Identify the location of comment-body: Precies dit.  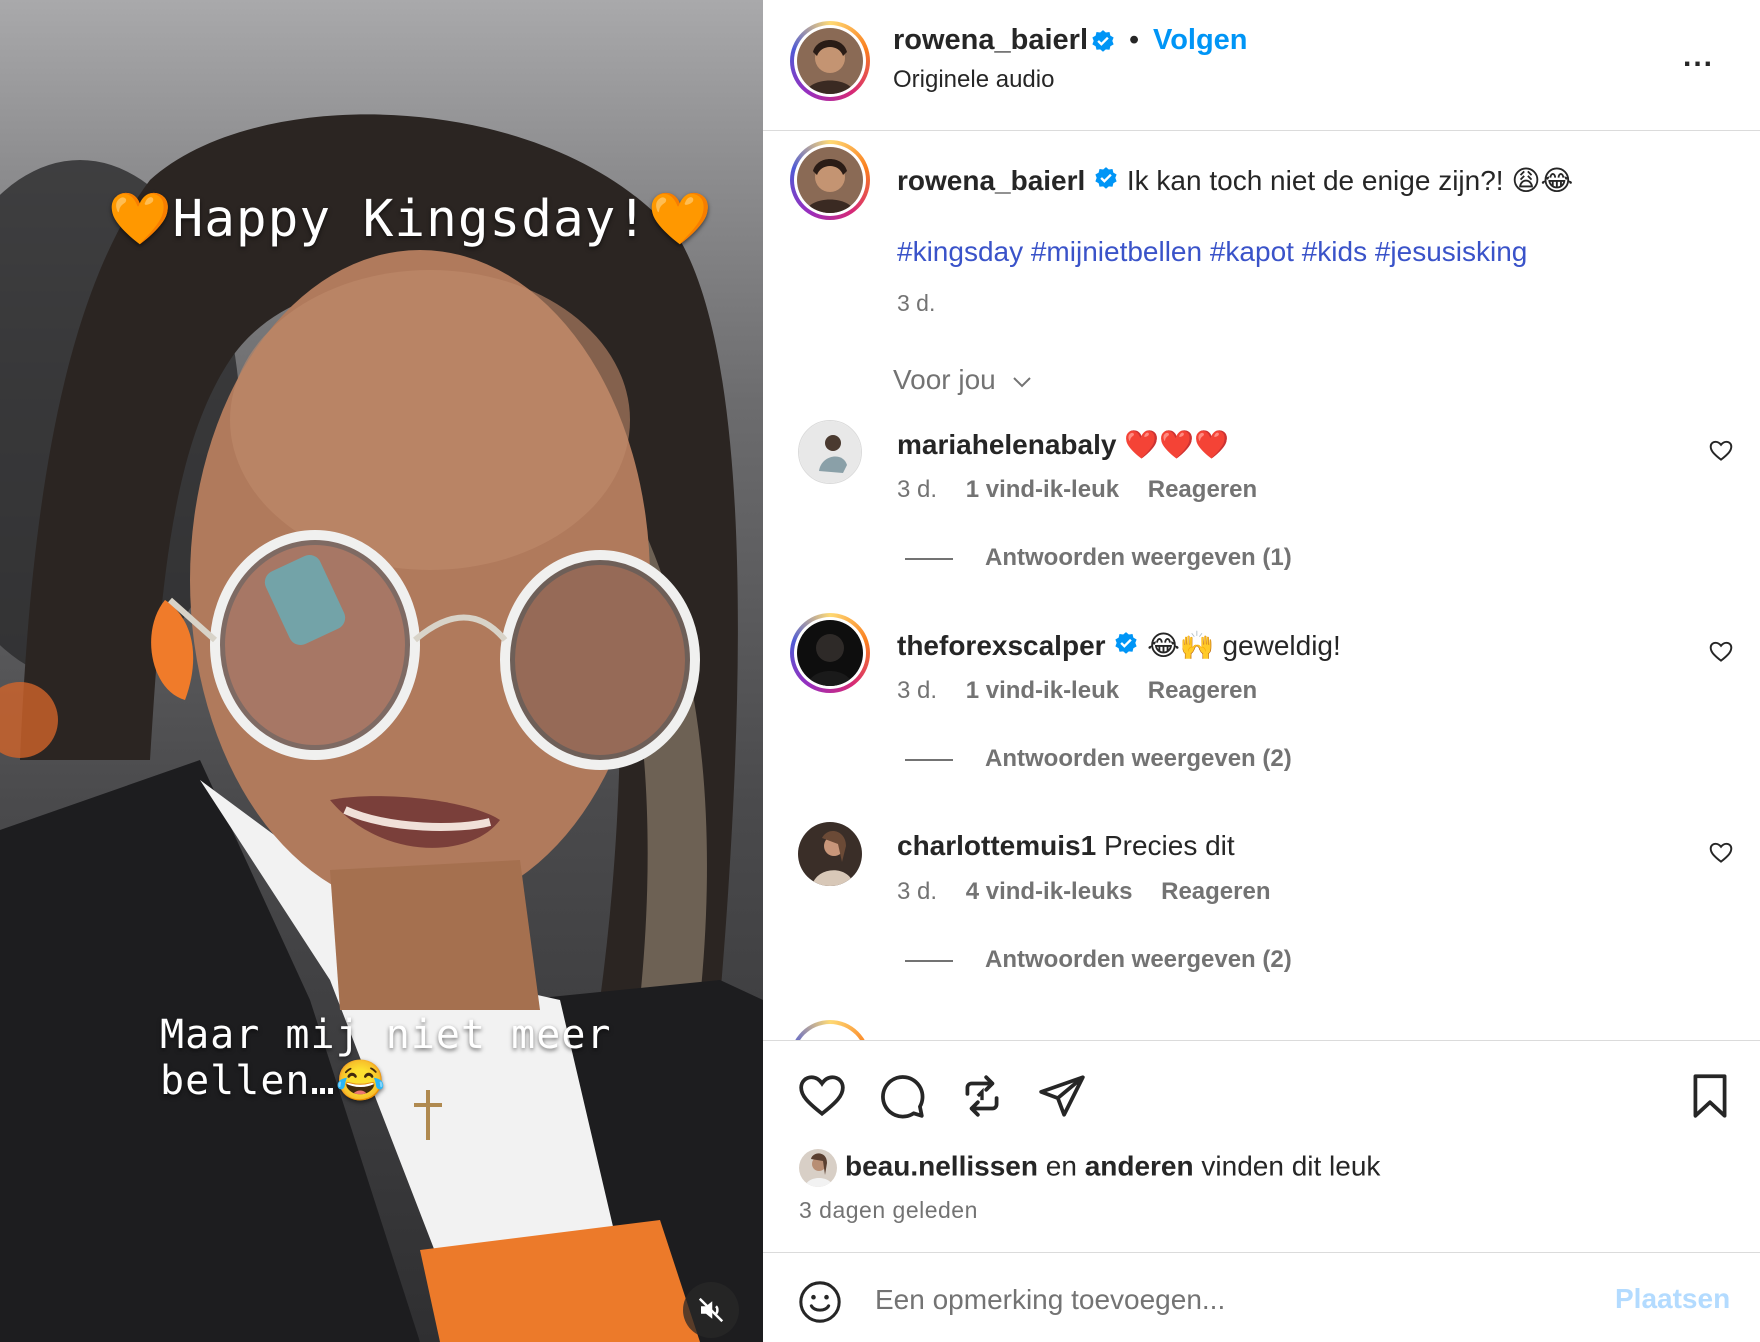
(1169, 845).